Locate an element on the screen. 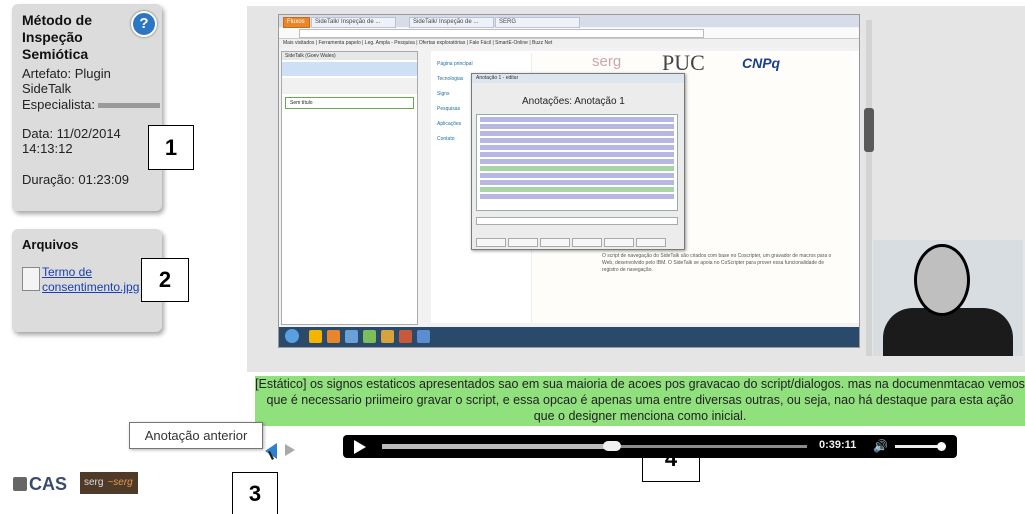 The image size is (1025, 514). annotation-dialog: Anotação 1 - editar Anotações is located at coordinates (578, 161).